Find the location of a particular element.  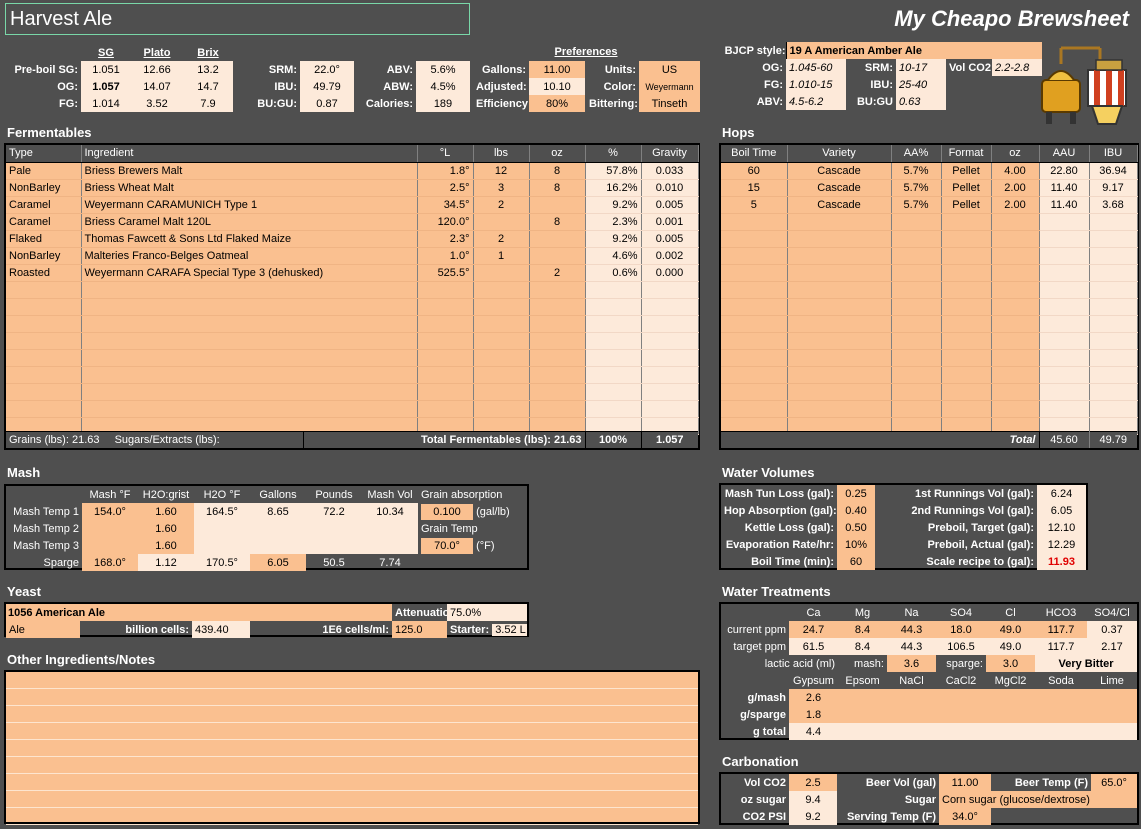

sparge-gallons: 6.05 is located at coordinates (278, 562).